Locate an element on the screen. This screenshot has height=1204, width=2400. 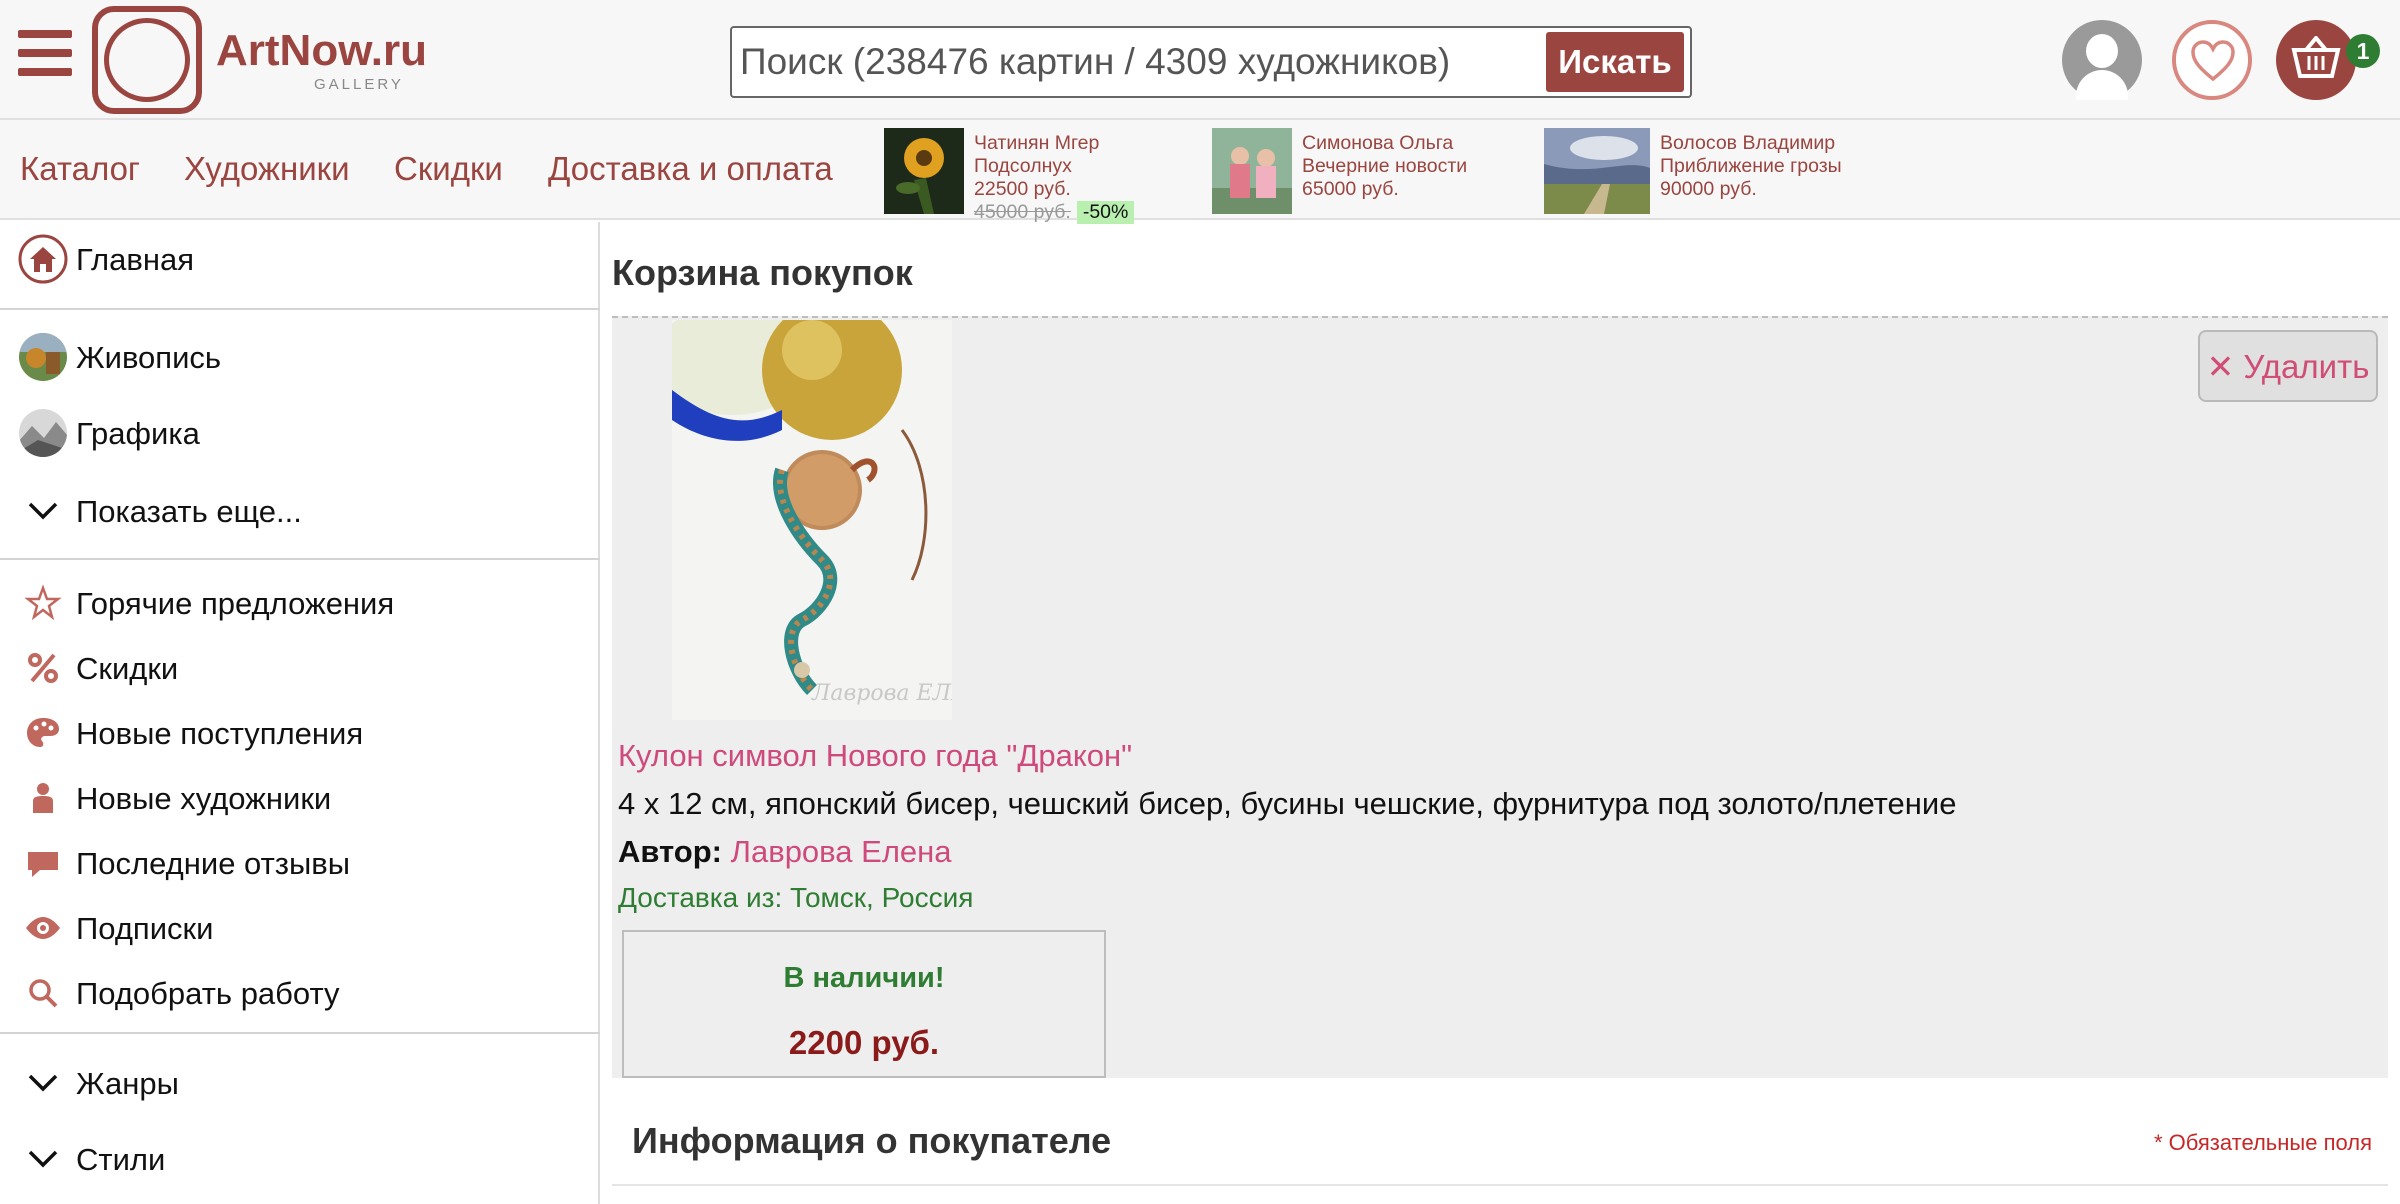
delete-button: ✕ Удалить is located at coordinates (2288, 366).